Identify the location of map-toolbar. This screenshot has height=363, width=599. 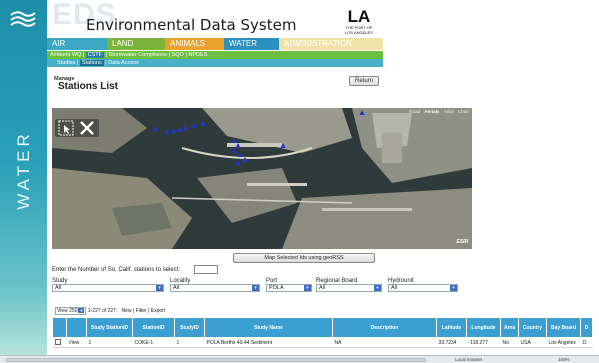
(77, 128).